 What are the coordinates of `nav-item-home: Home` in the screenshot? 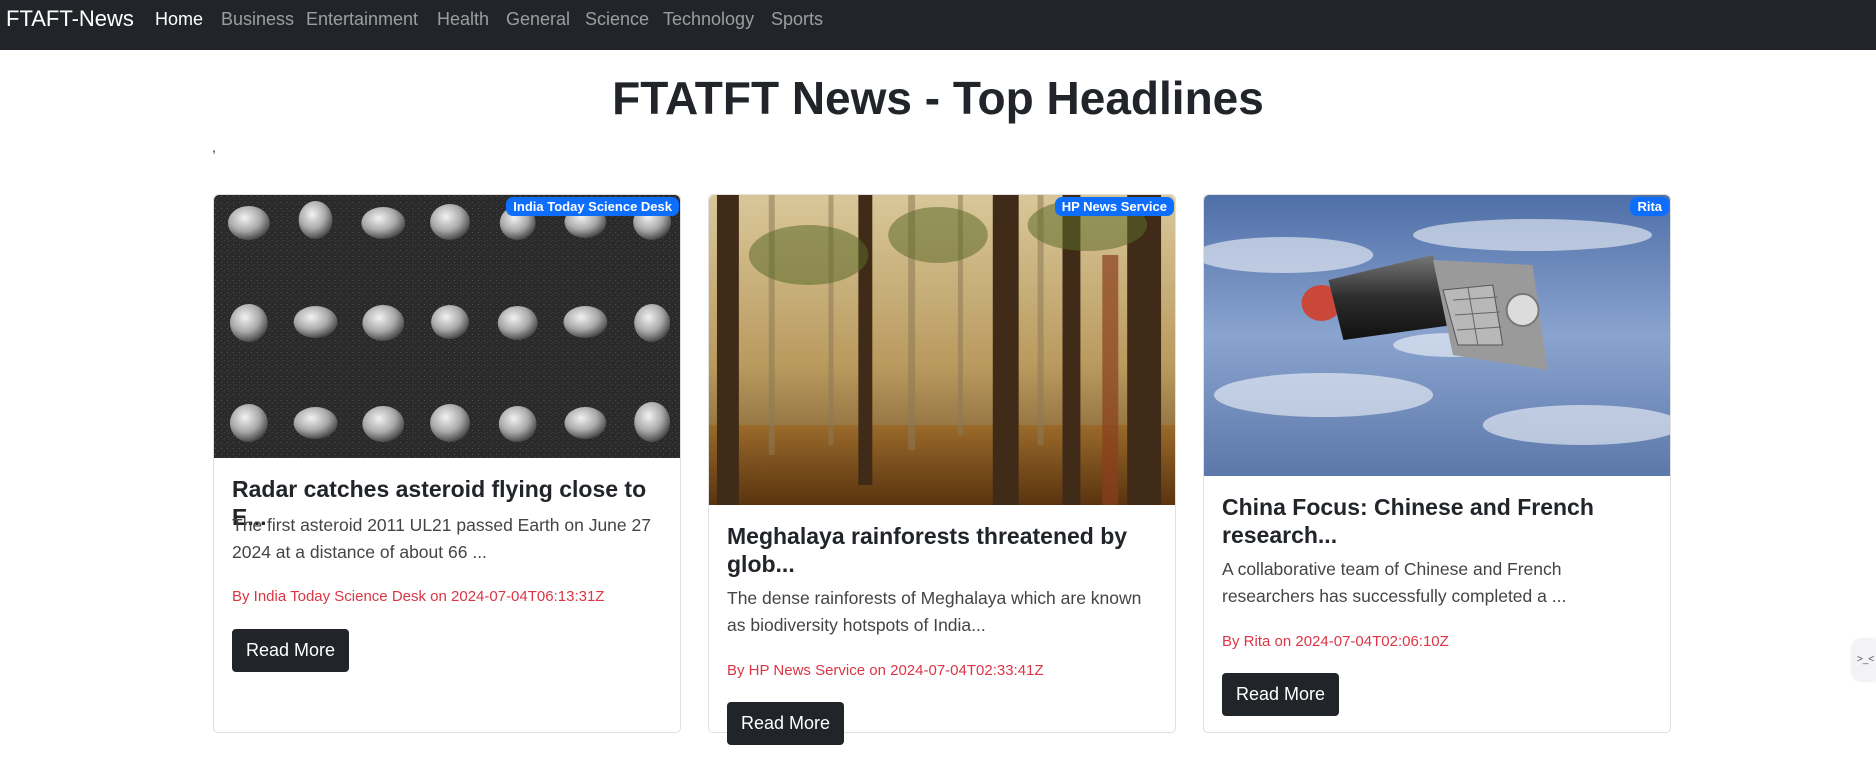 It's located at (179, 19).